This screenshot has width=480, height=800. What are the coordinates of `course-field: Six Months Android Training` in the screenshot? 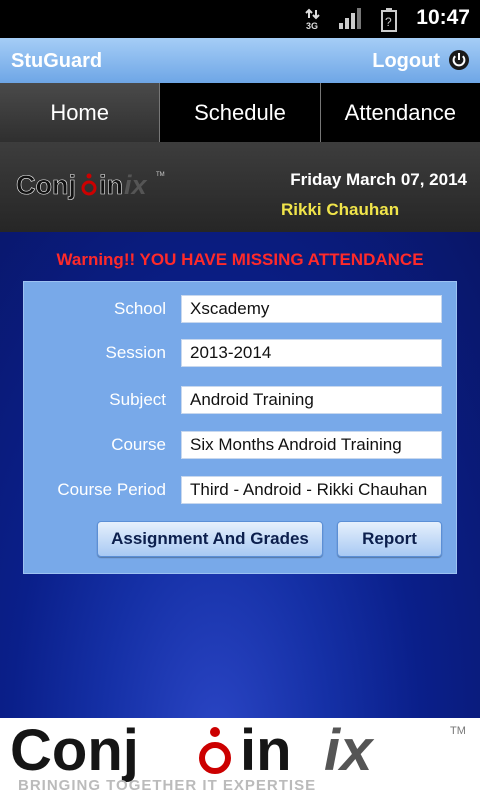 It's located at (311, 445).